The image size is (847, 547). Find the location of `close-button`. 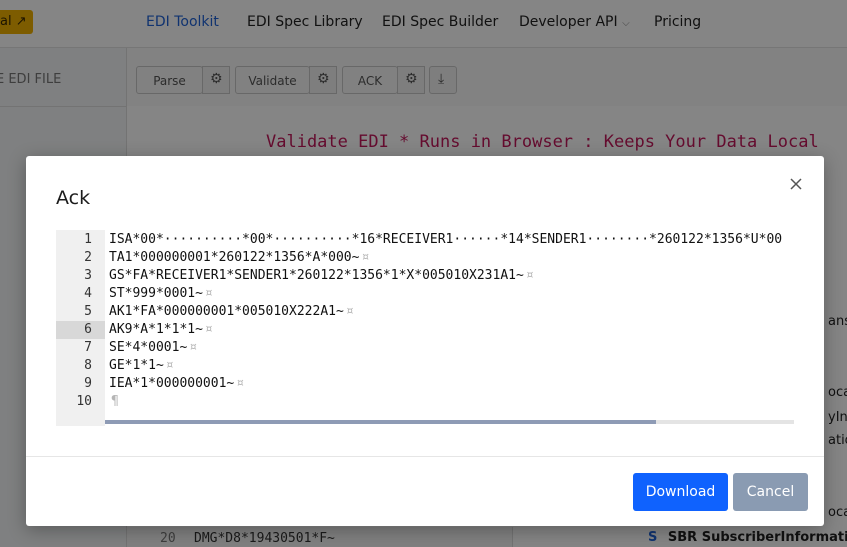

close-button is located at coordinates (796, 184).